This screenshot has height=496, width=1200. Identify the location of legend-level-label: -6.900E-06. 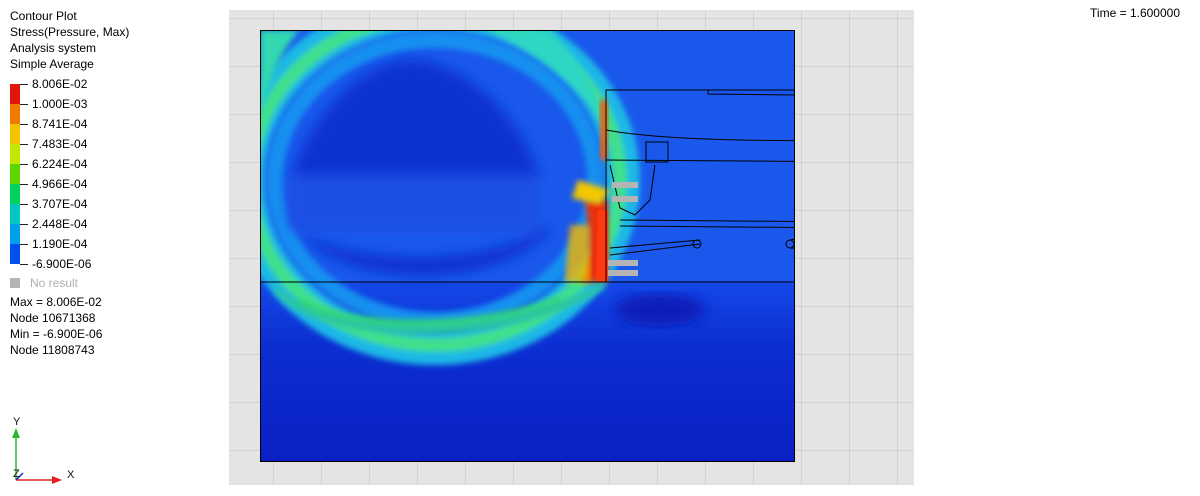
(62, 264).